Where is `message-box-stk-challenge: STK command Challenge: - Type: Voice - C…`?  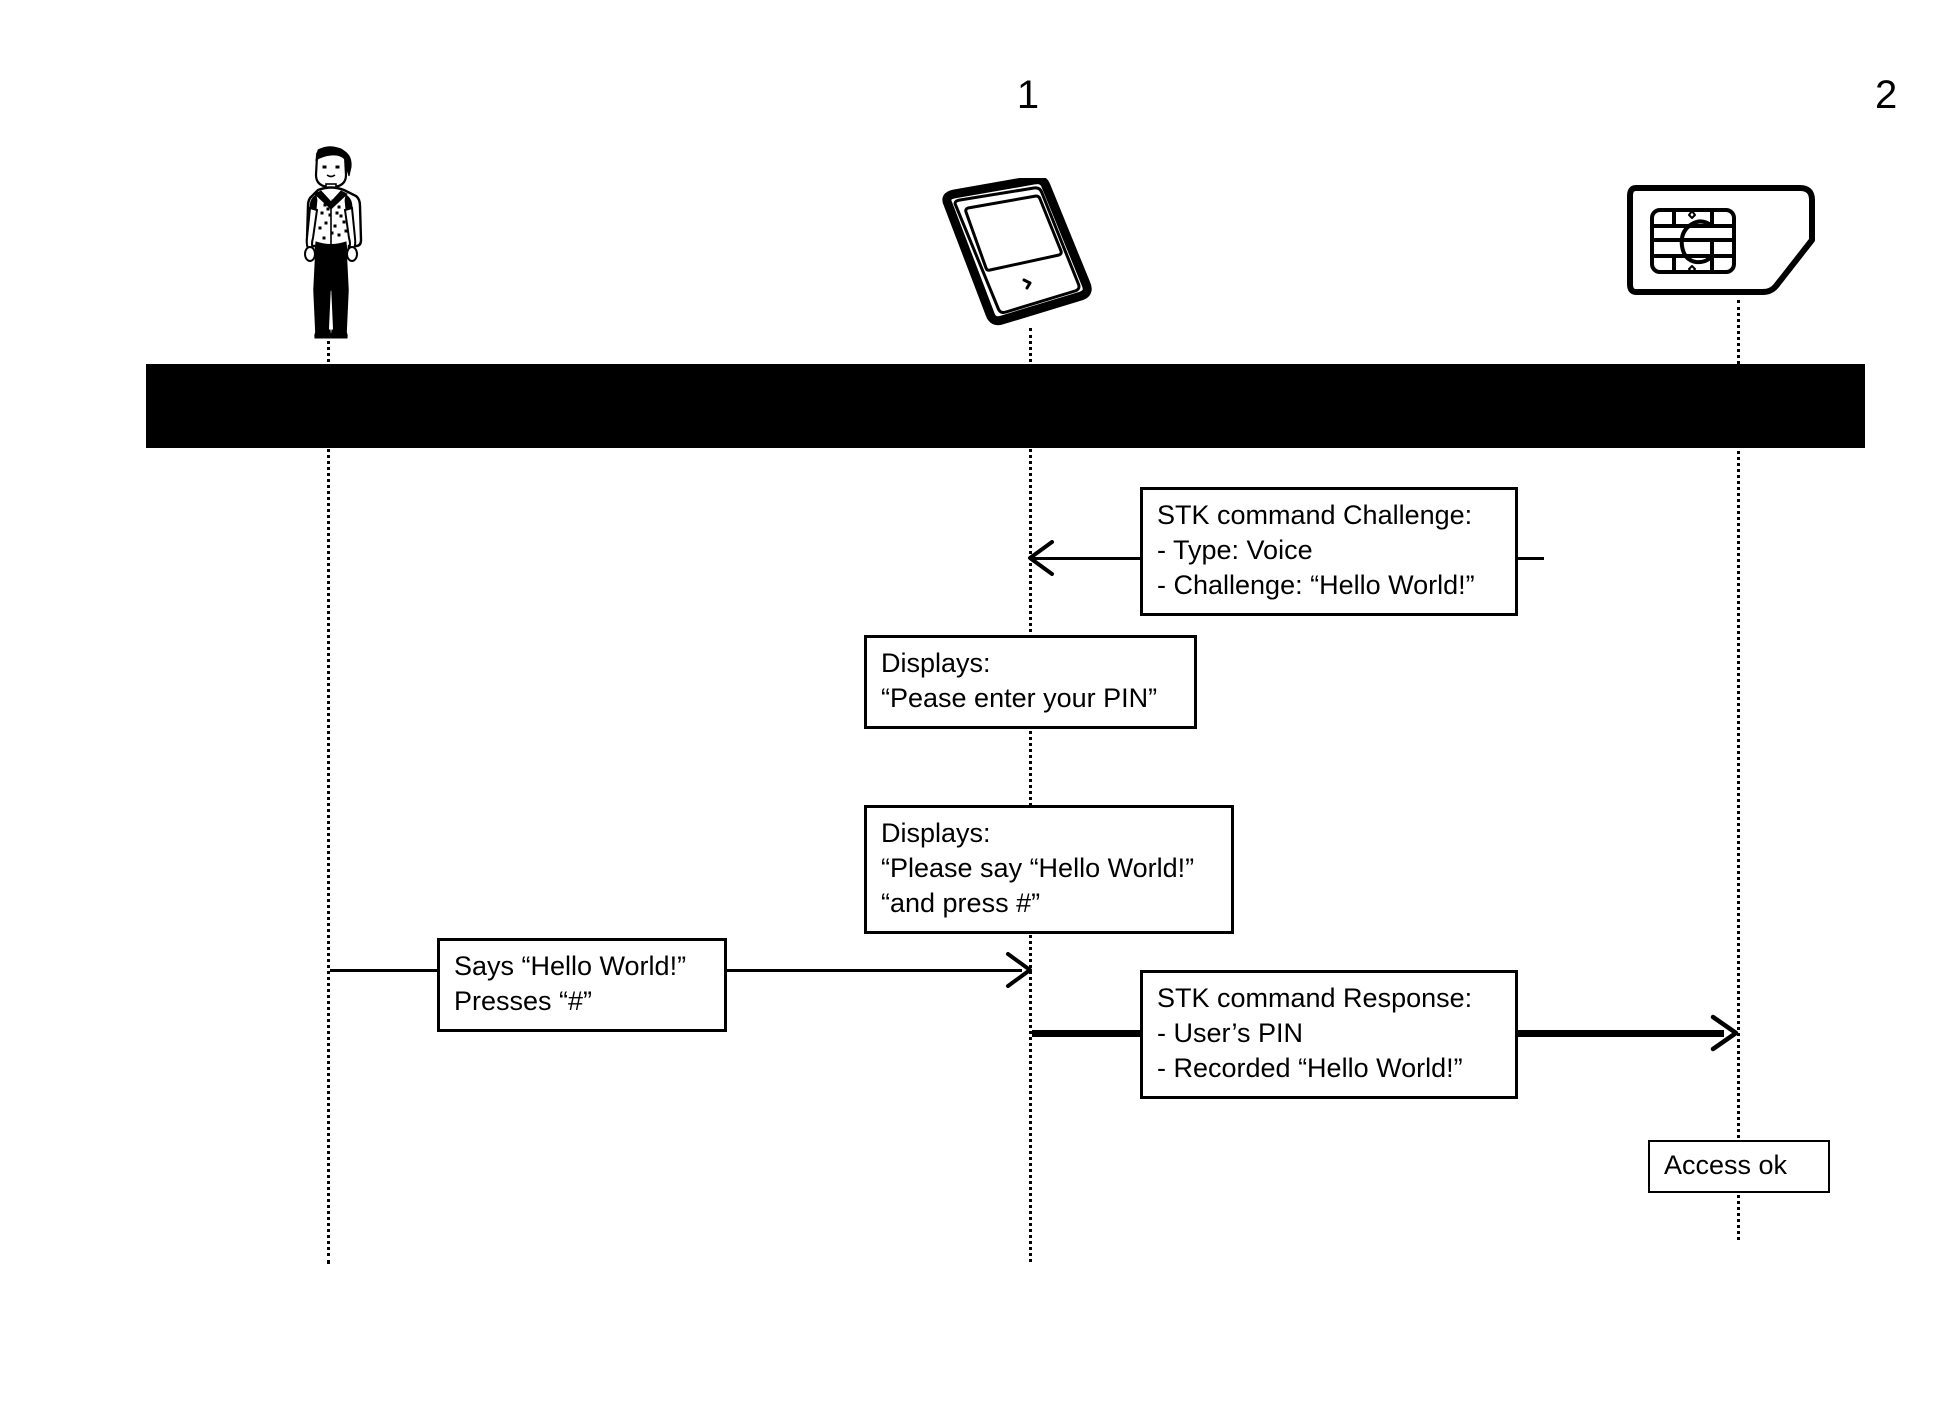
message-box-stk-challenge: STK command Challenge: - Type: Voice - C… is located at coordinates (1329, 552).